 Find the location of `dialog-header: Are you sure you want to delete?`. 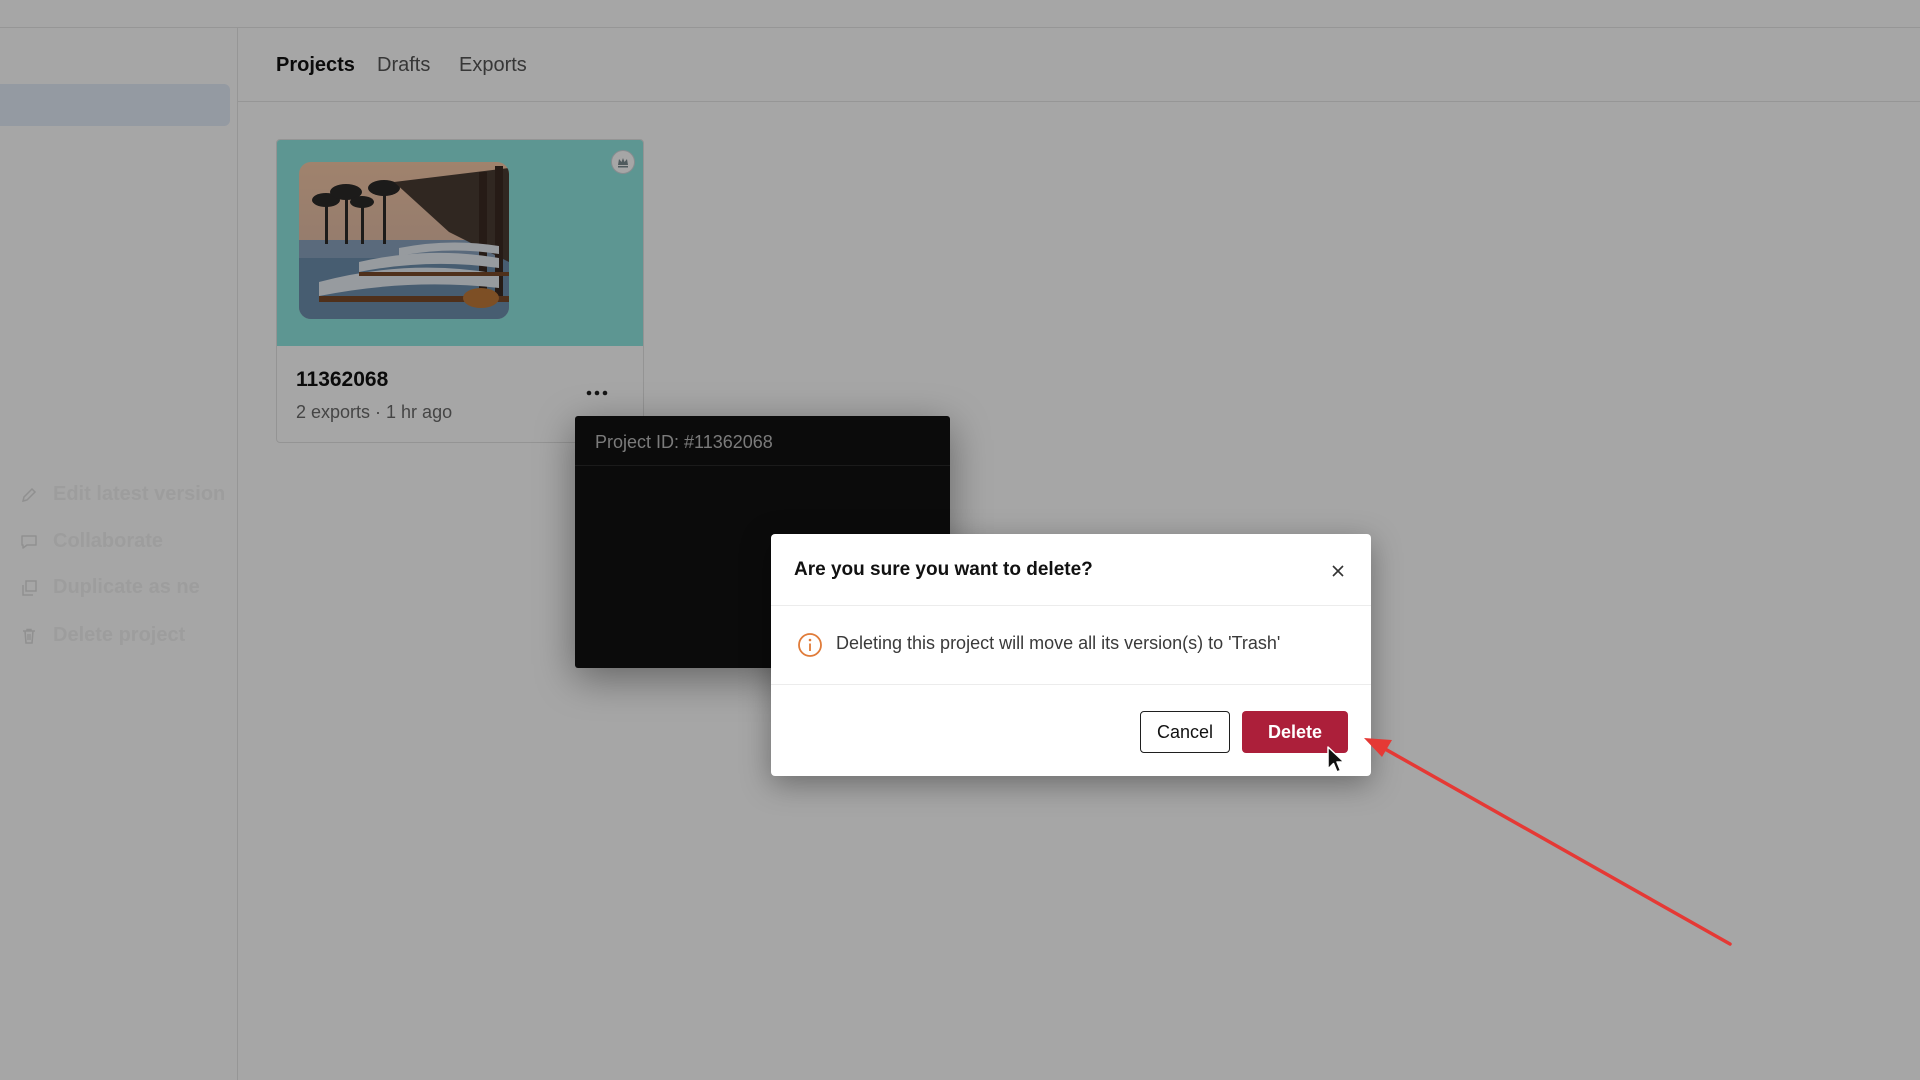

dialog-header: Are you sure you want to delete? is located at coordinates (1071, 570).